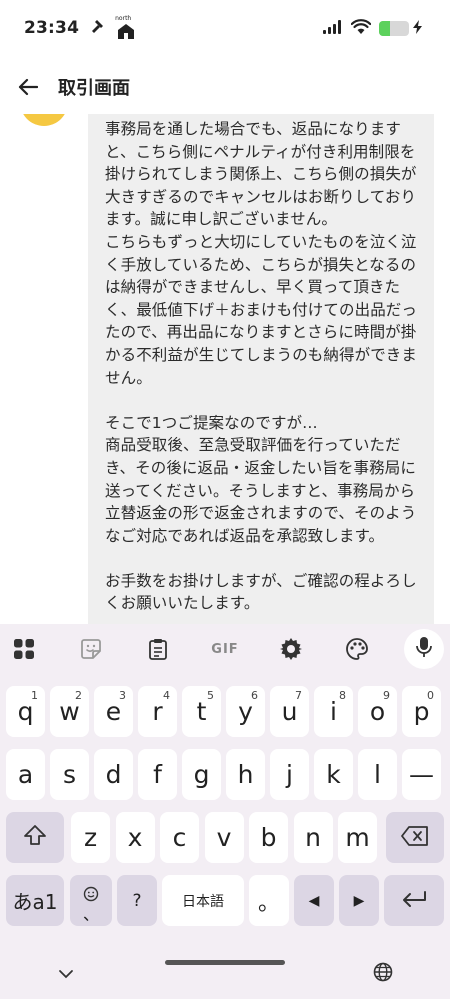 Image resolution: width=450 pixels, height=999 pixels. I want to click on key-q-hint: 1, so click(34, 695).